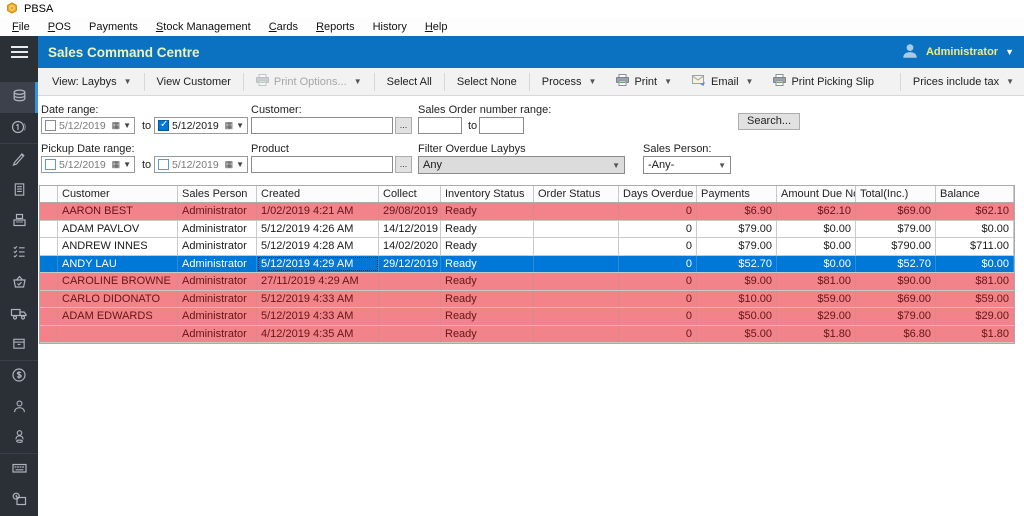 This screenshot has width=1024, height=516. Describe the element at coordinates (975, 211) in the screenshot. I see `cell-balance: $62.10` at that location.